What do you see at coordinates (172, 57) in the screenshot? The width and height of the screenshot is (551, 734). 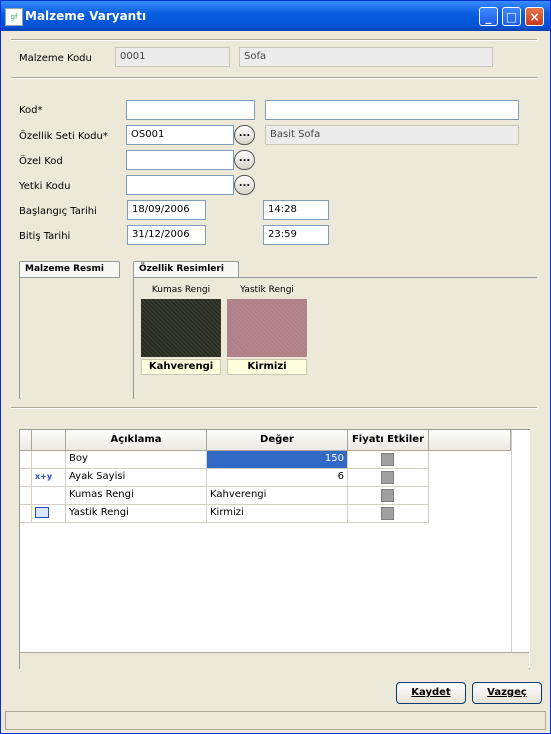 I see `malzeme-kodu-field: 0001` at bounding box center [172, 57].